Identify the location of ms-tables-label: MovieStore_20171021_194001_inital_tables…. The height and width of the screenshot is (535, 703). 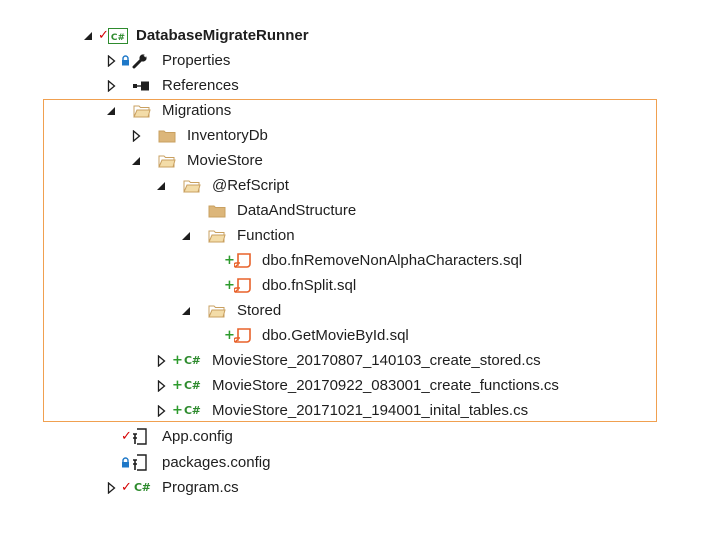
(370, 410).